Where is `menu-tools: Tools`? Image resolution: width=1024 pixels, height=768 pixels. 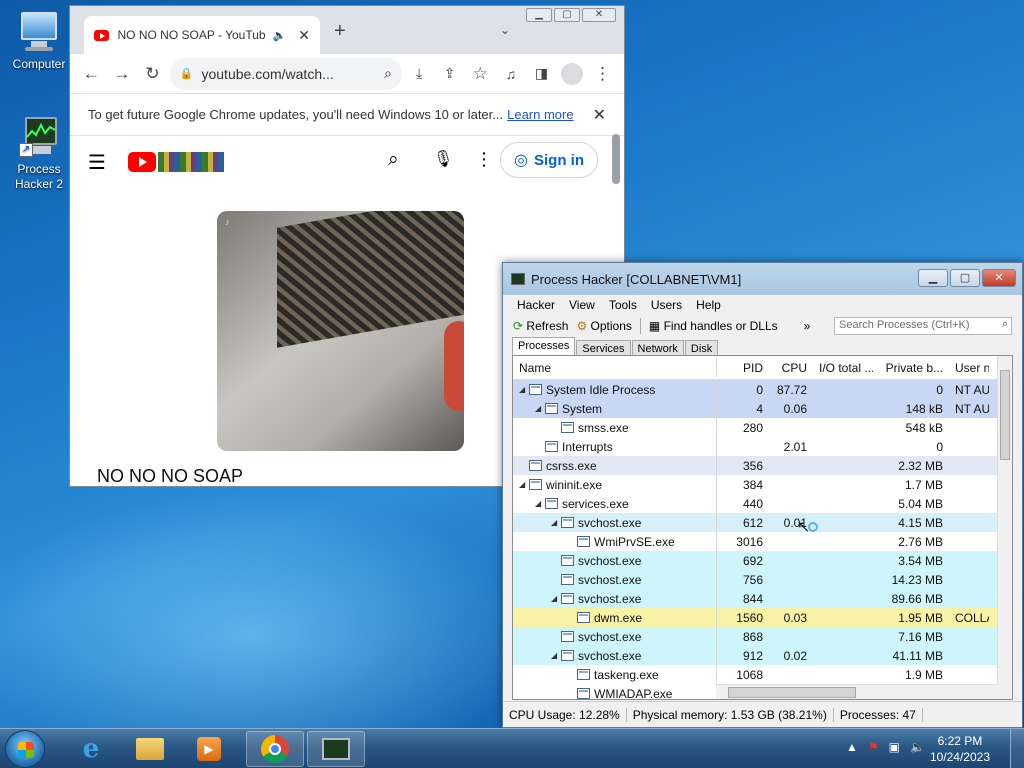
menu-tools: Tools is located at coordinates (623, 305).